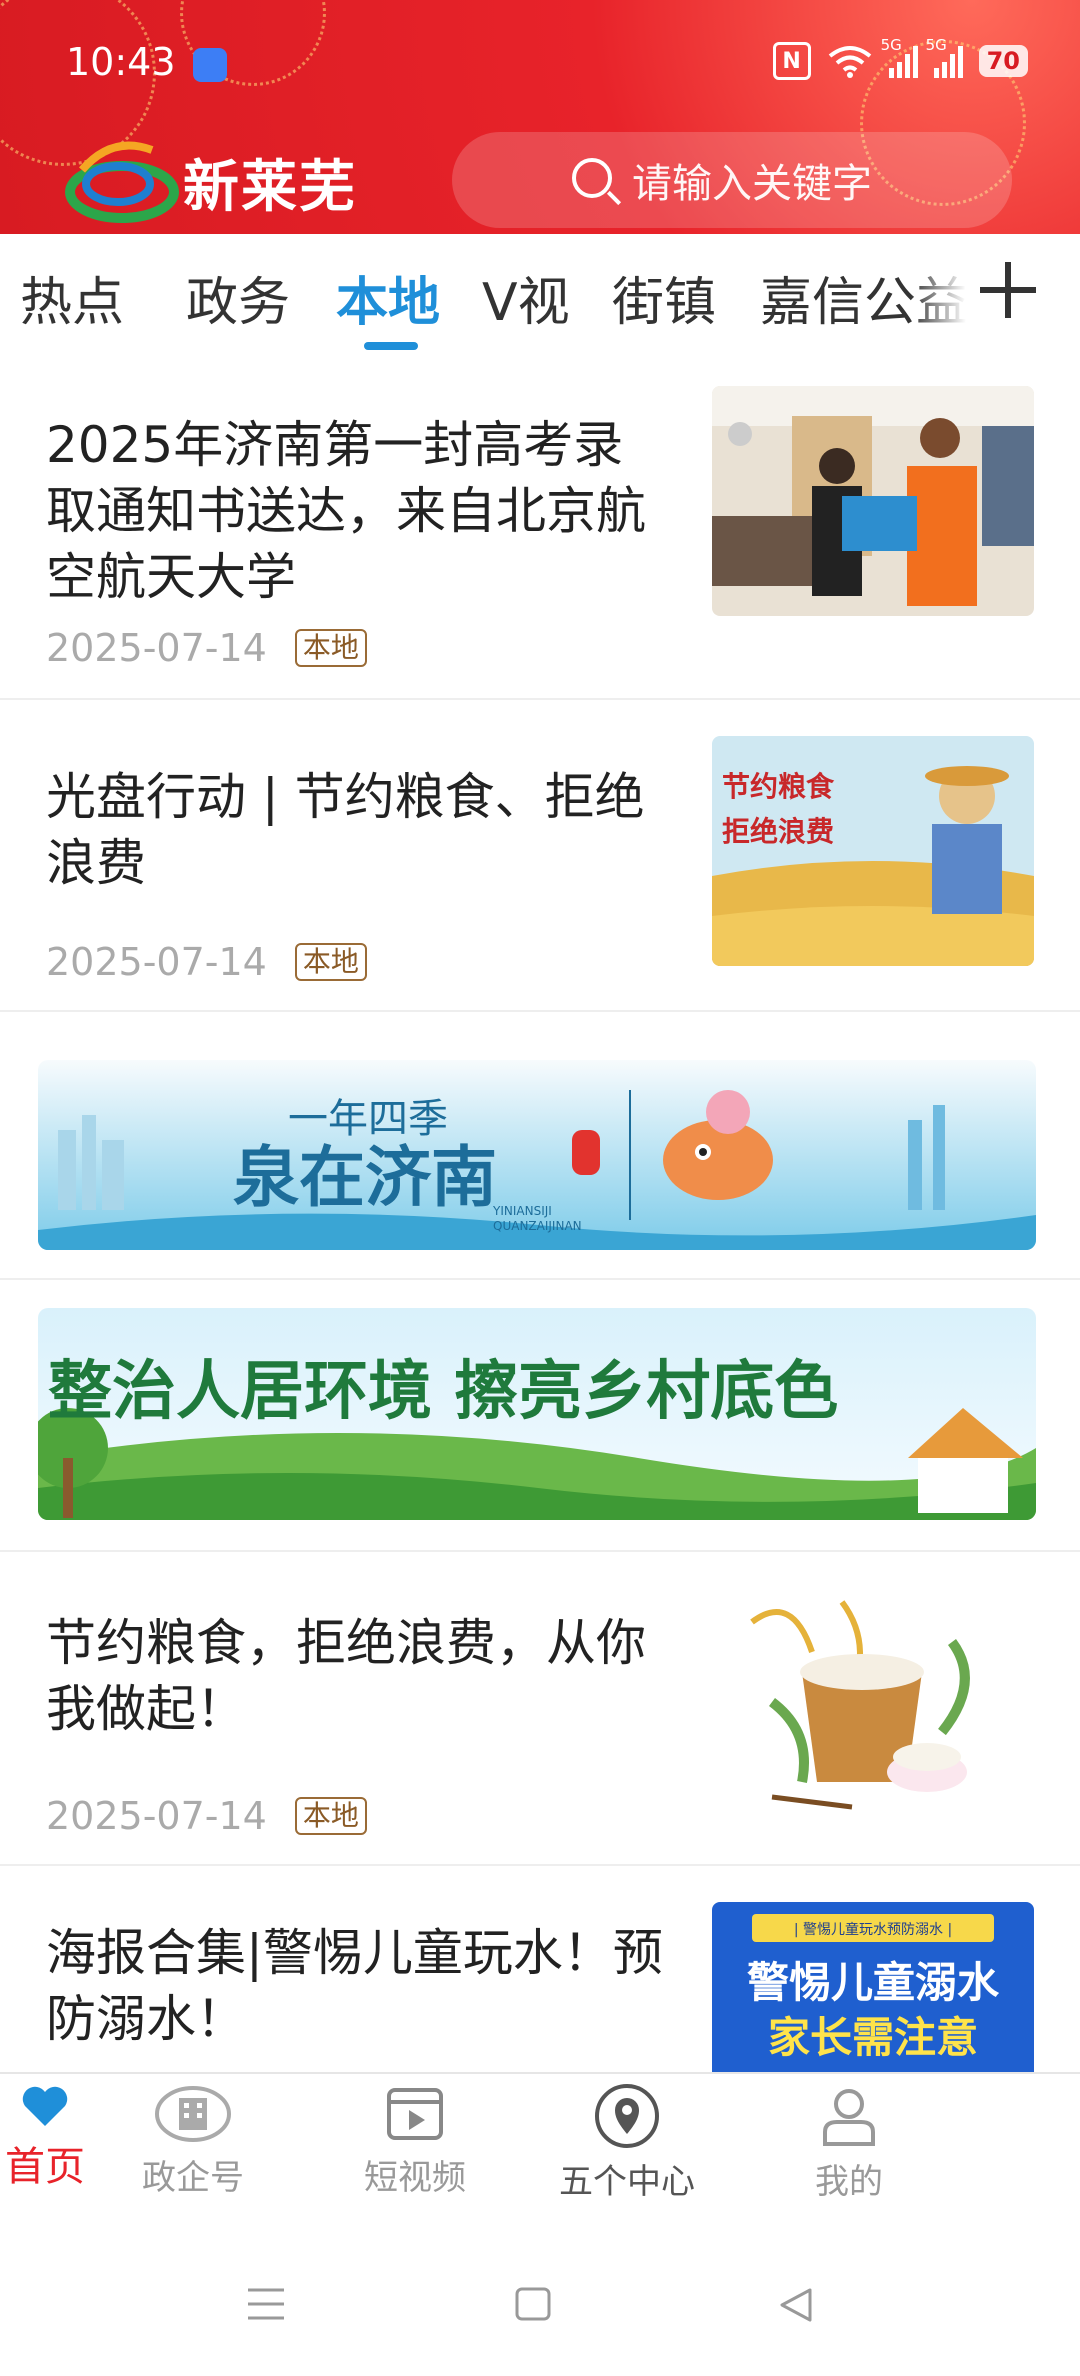 The width and height of the screenshot is (1080, 2376). What do you see at coordinates (849, 2182) in the screenshot?
I see `nav-label: 我的` at bounding box center [849, 2182].